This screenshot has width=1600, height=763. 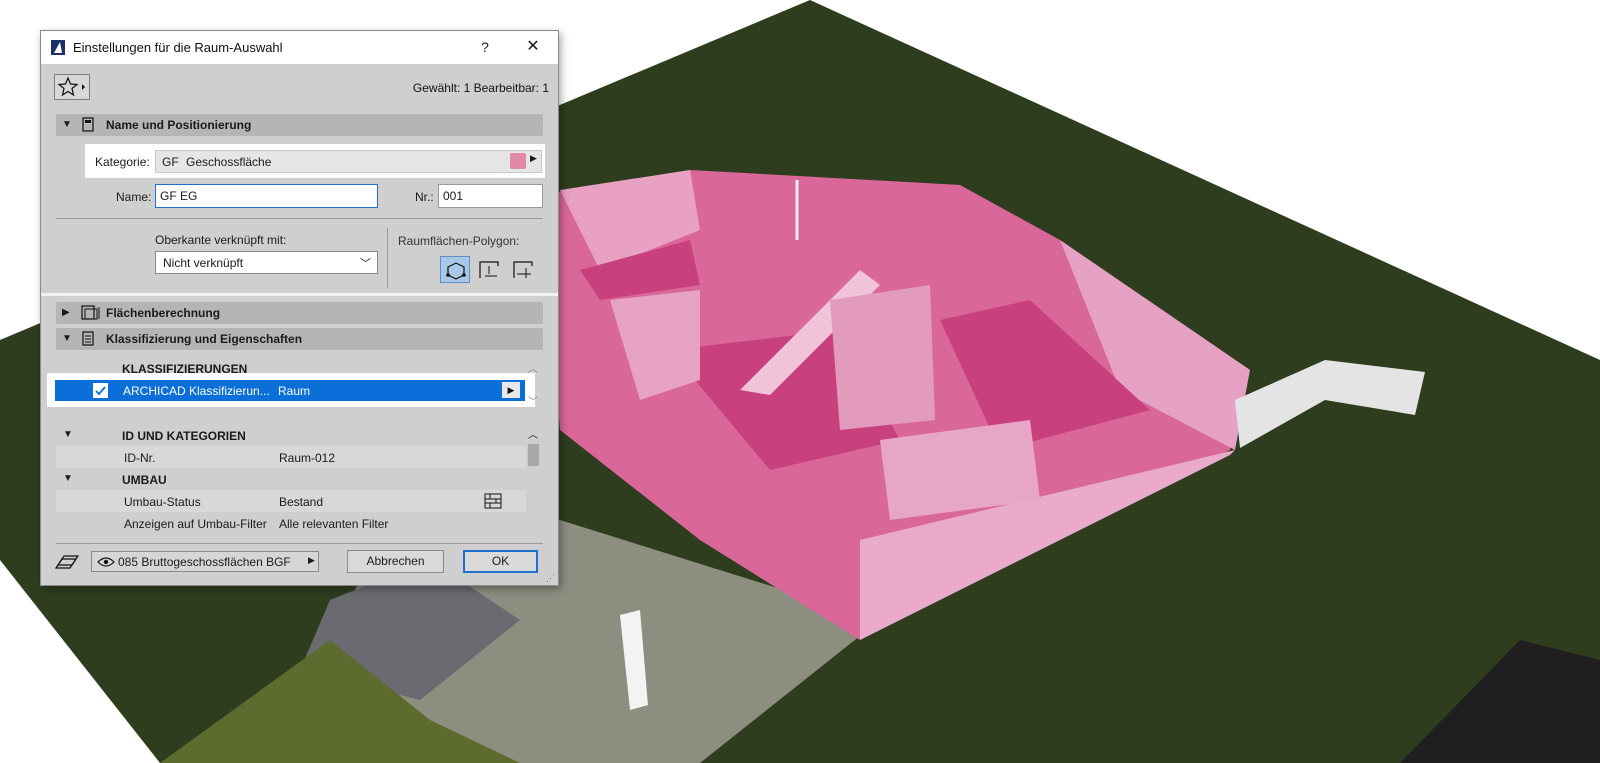 What do you see at coordinates (301, 502) in the screenshot?
I see `property-value: Bestand` at bounding box center [301, 502].